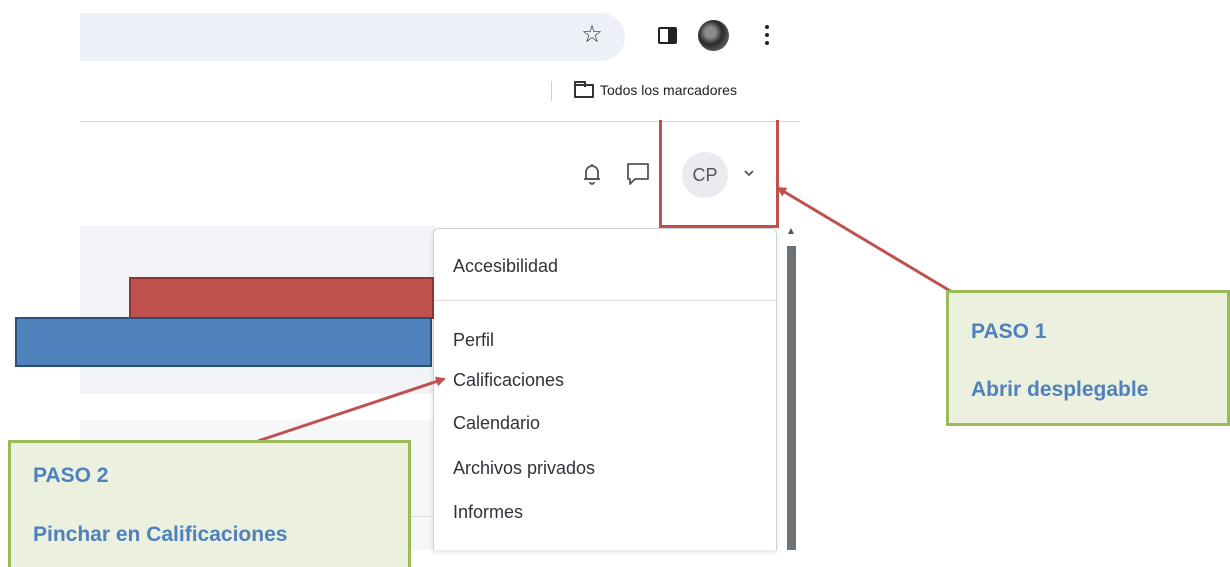 This screenshot has height=567, width=1230. Describe the element at coordinates (864, 240) in the screenshot. I see `arrow-step1` at that location.